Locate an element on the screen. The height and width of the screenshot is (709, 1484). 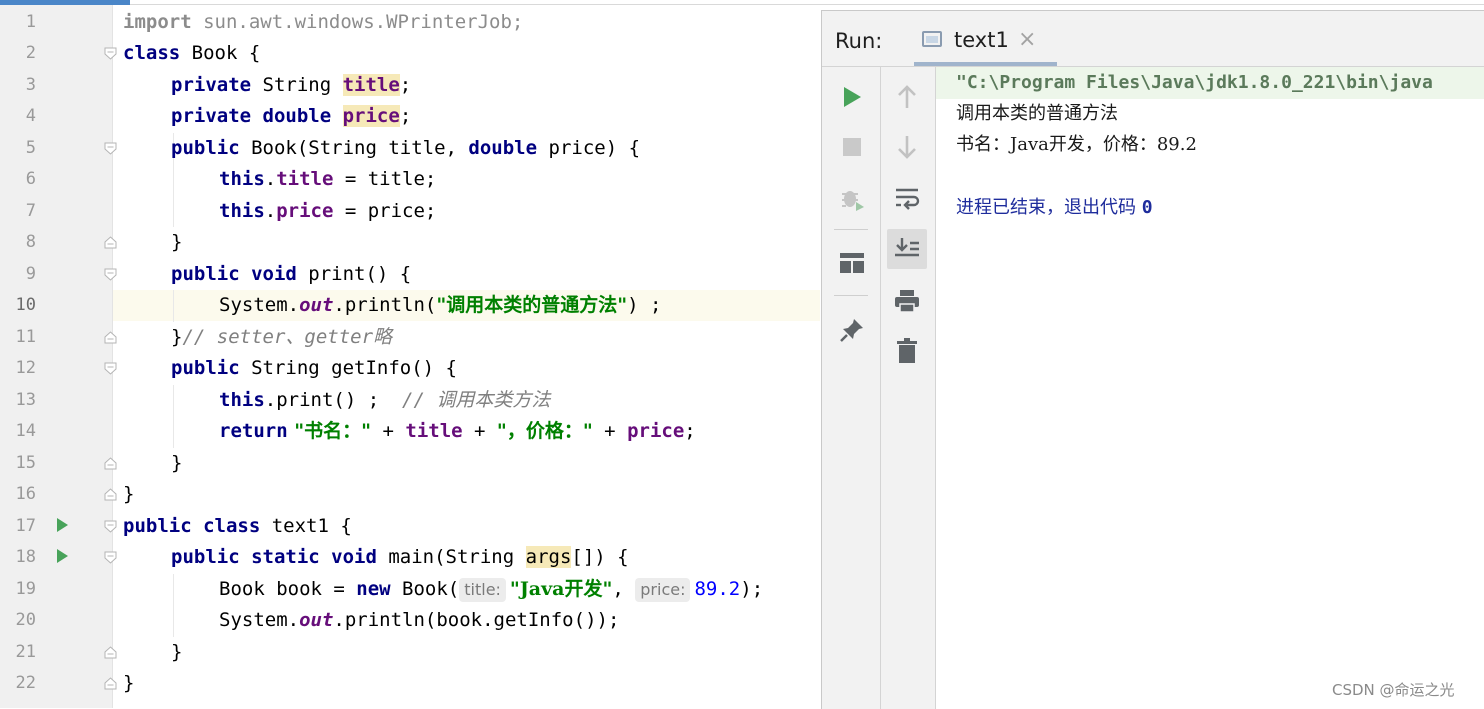
code-text: .println( is located at coordinates (385, 305).